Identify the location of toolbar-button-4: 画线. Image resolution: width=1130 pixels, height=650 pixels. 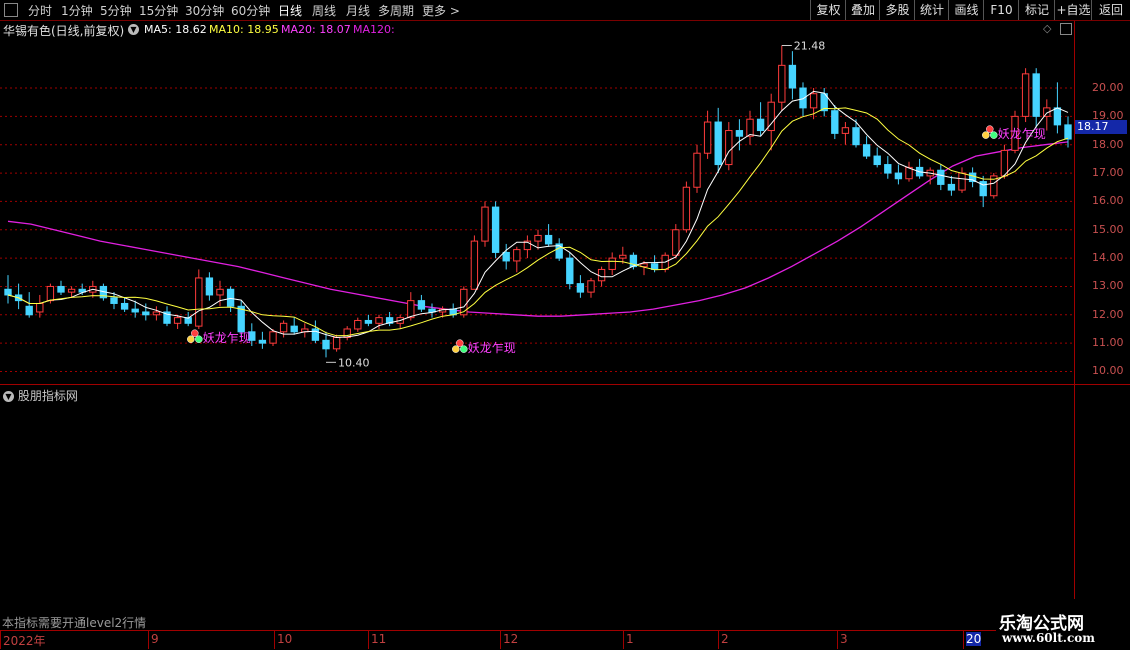
(966, 10).